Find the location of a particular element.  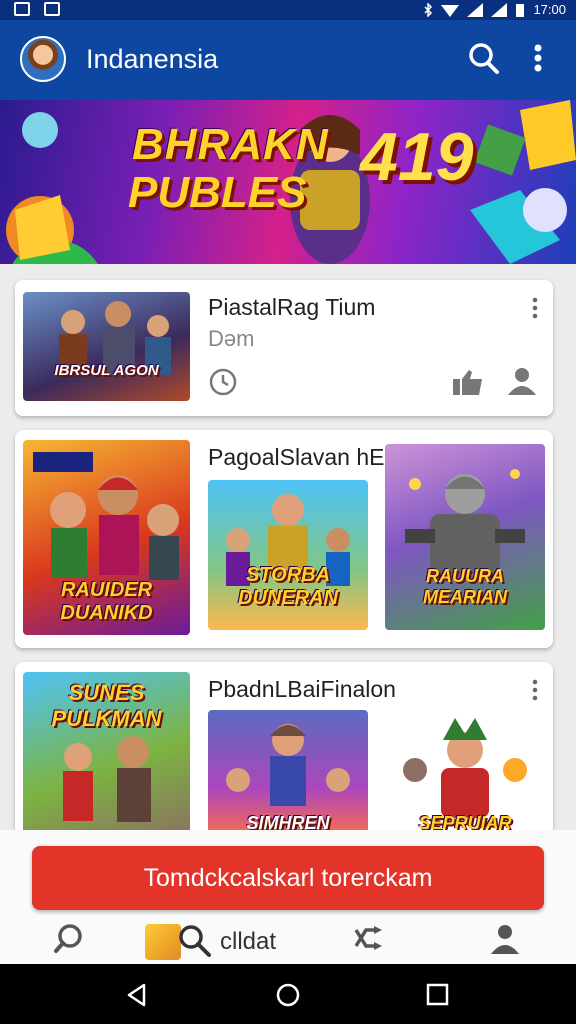

recents-icon is located at coordinates (438, 995).